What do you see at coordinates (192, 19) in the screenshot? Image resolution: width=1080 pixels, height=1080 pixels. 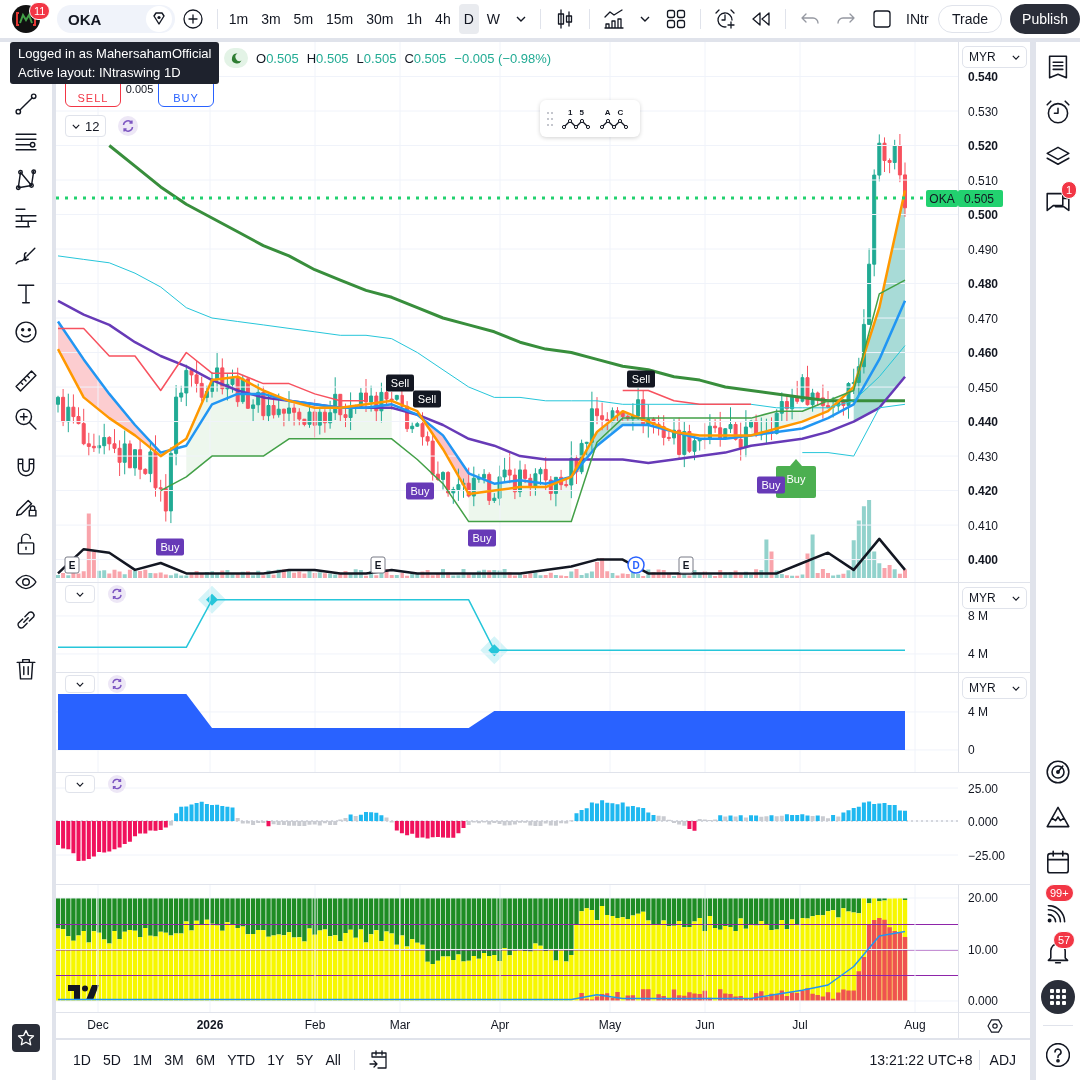 I see `plus-circle-icon` at bounding box center [192, 19].